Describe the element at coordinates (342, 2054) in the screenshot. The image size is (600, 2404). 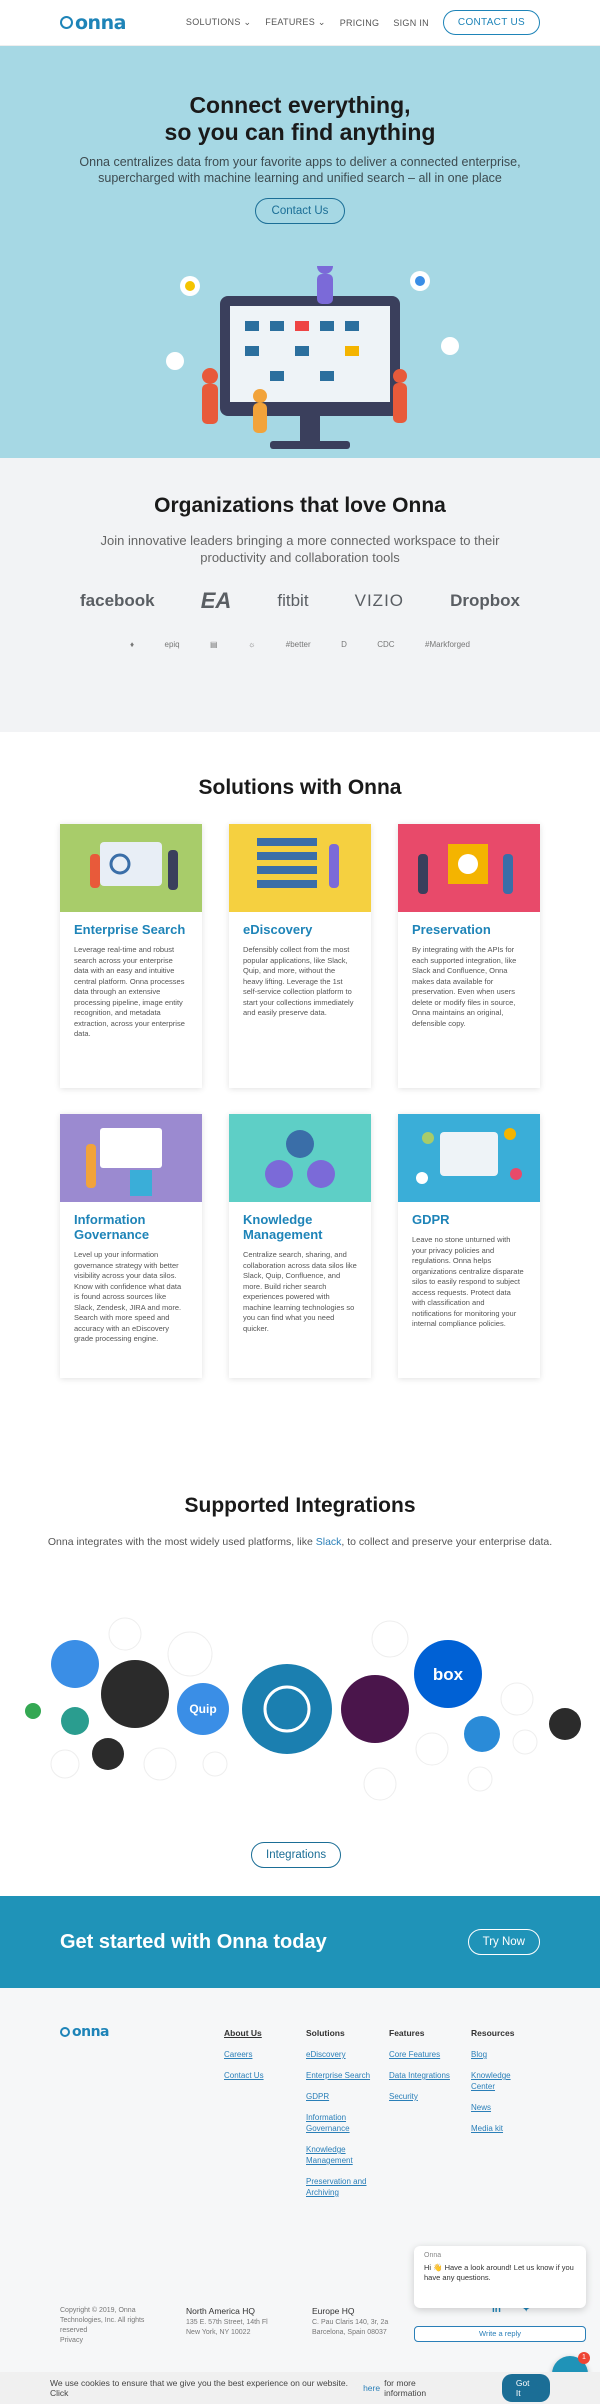
I see `footer-ediscovery-link: eDiscovery` at that location.